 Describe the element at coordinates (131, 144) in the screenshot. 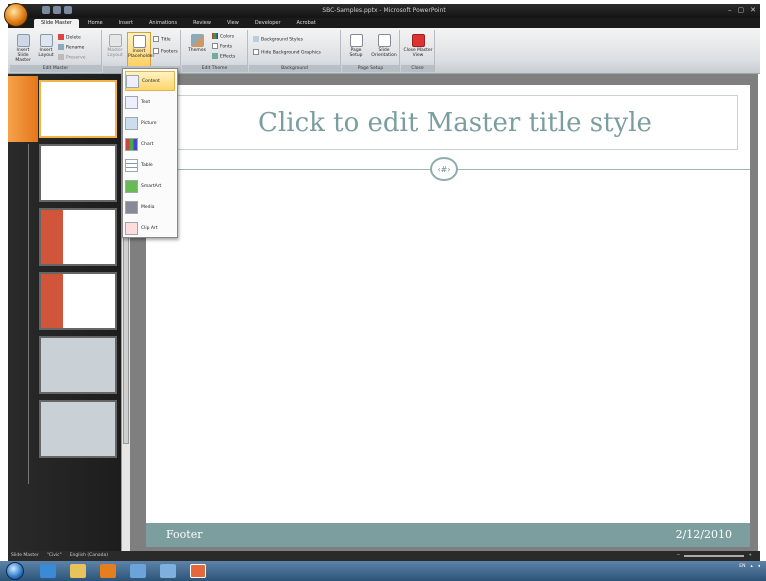

I see `chart-icon` at that location.